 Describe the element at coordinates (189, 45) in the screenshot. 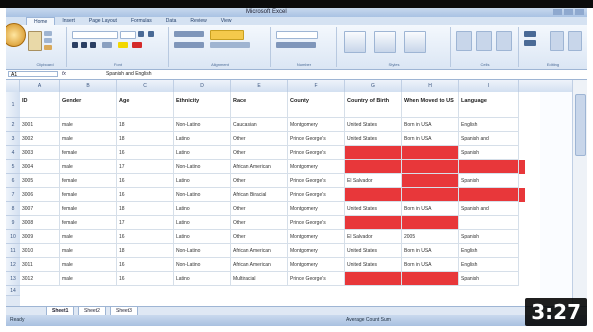

I see `indent-icons` at that location.